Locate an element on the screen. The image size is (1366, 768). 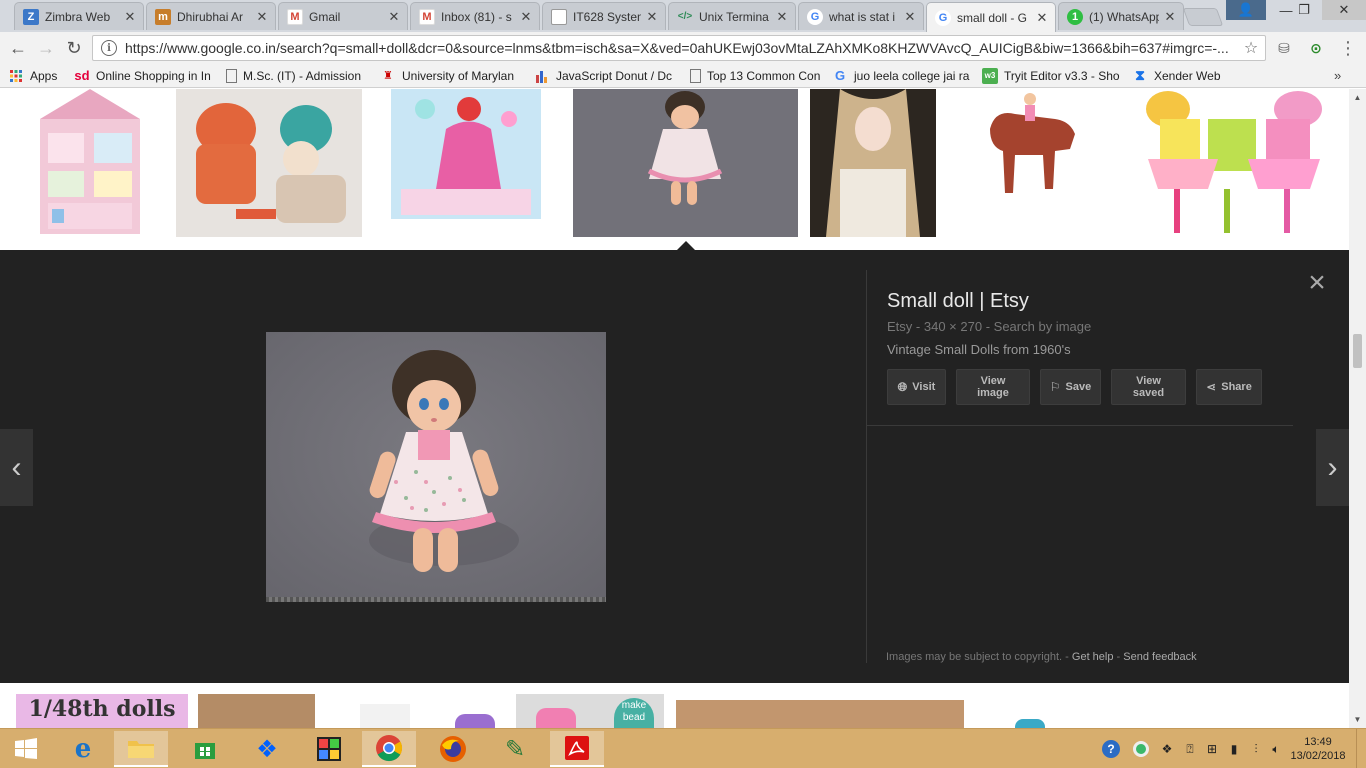
view-image-button: View image is located at coordinates (993, 387).